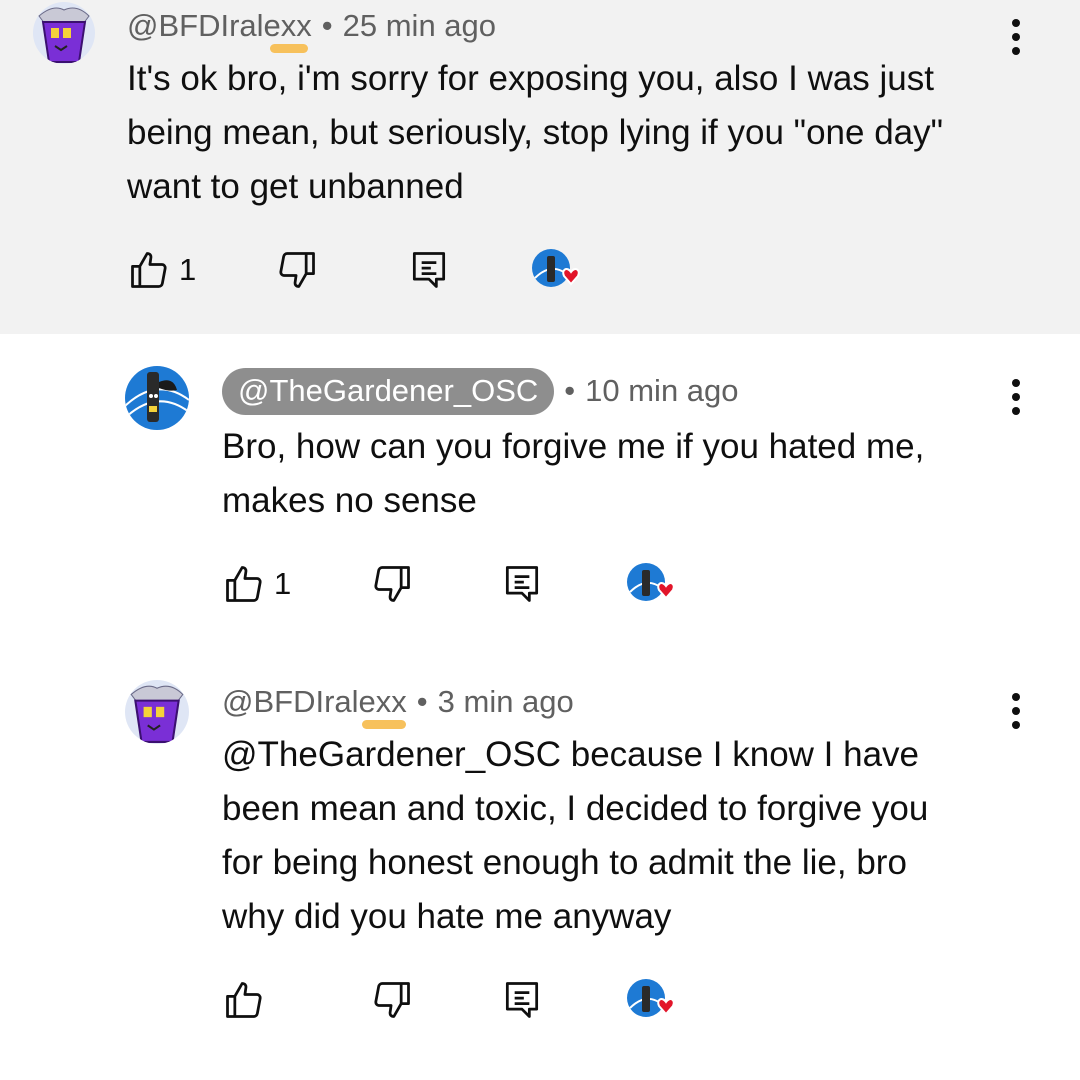 Image resolution: width=1080 pixels, height=1080 pixels. I want to click on blue-character-avatar-icon, so click(157, 398).